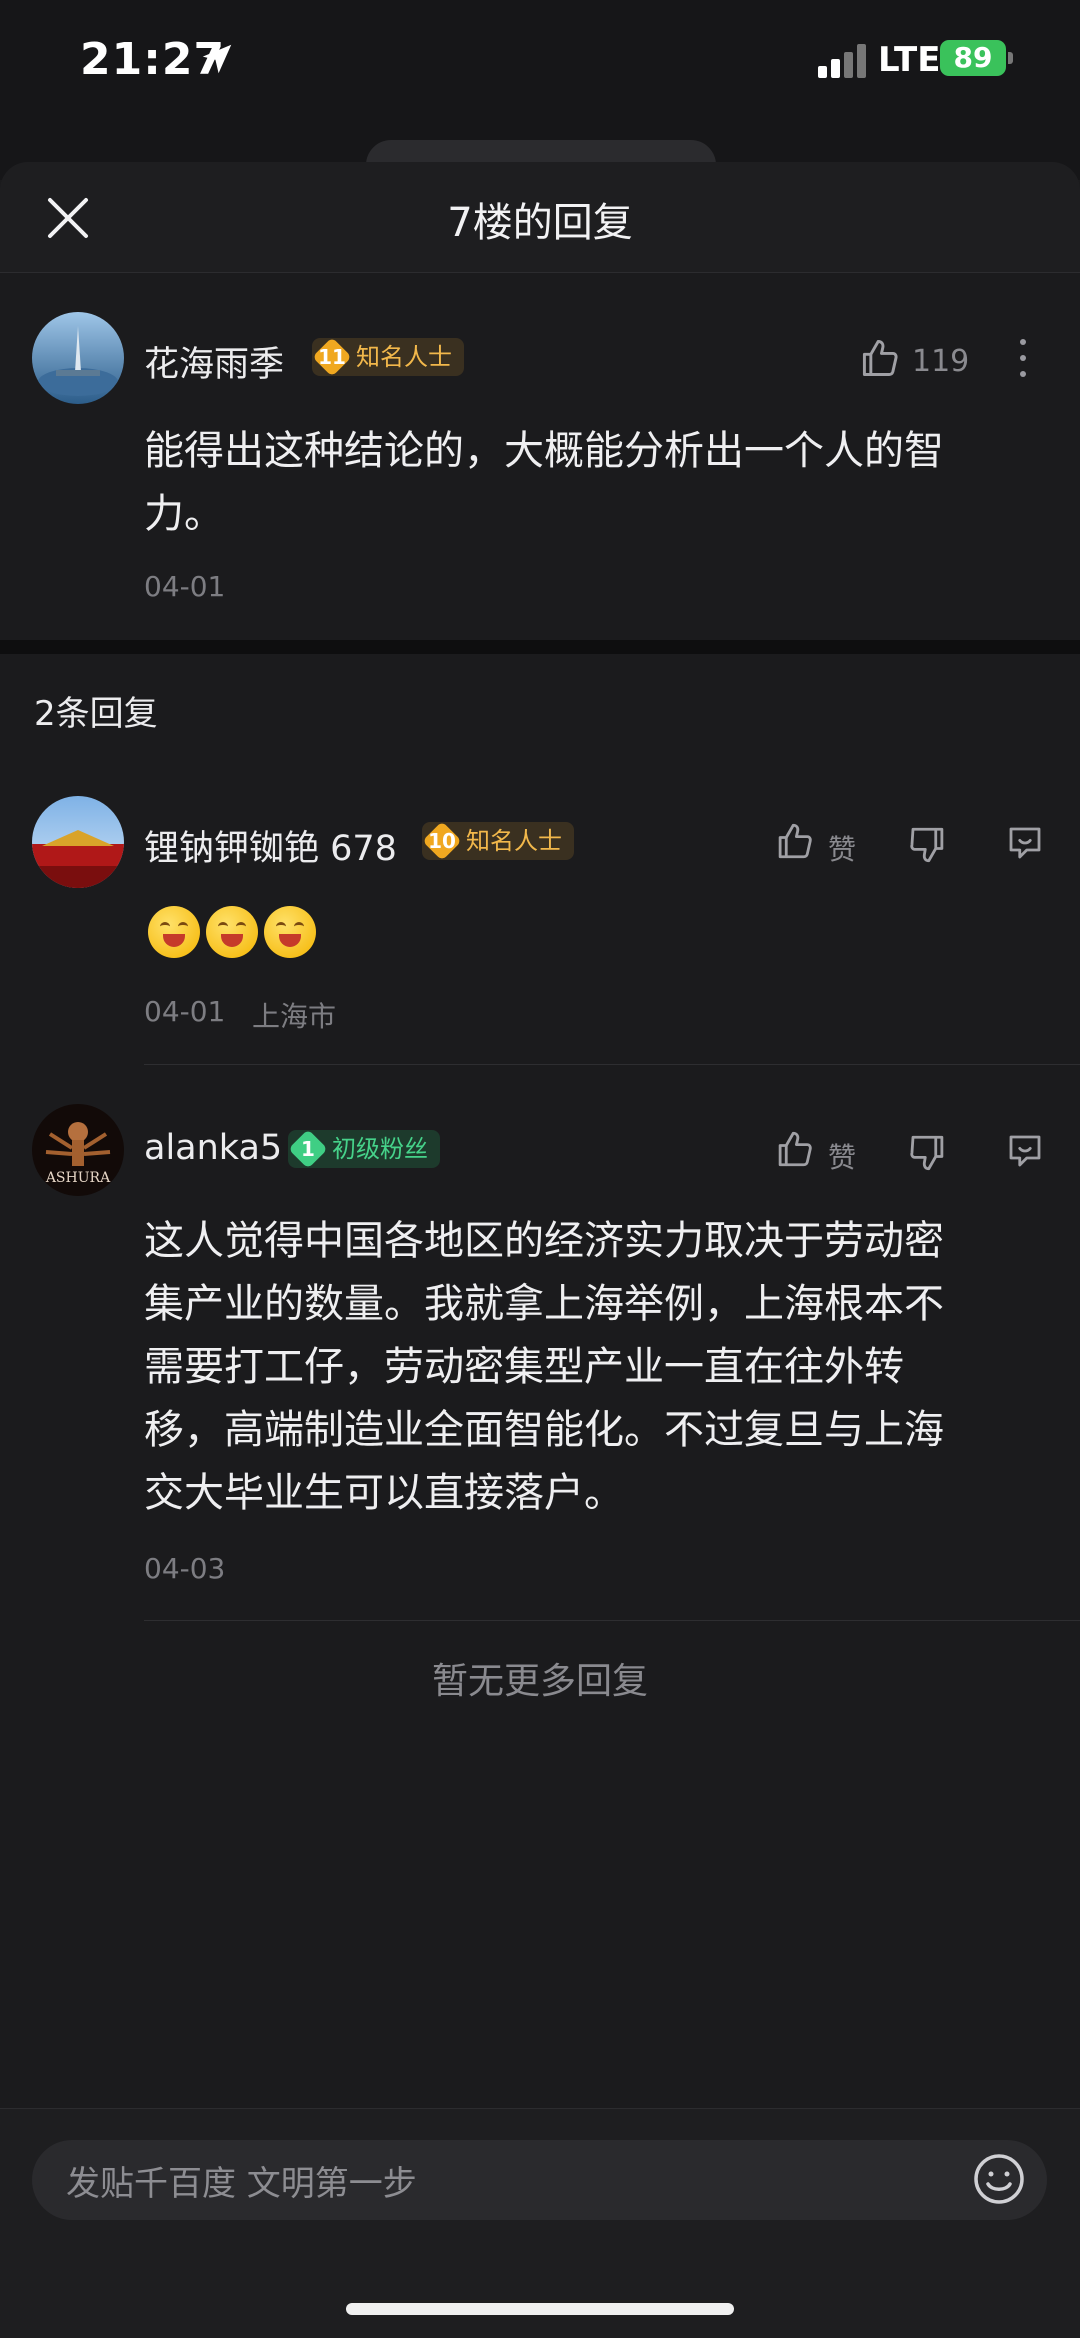 This screenshot has width=1080, height=2338. I want to click on reply-text-line: 交大毕业生可以直接落户。, so click(384, 1493).